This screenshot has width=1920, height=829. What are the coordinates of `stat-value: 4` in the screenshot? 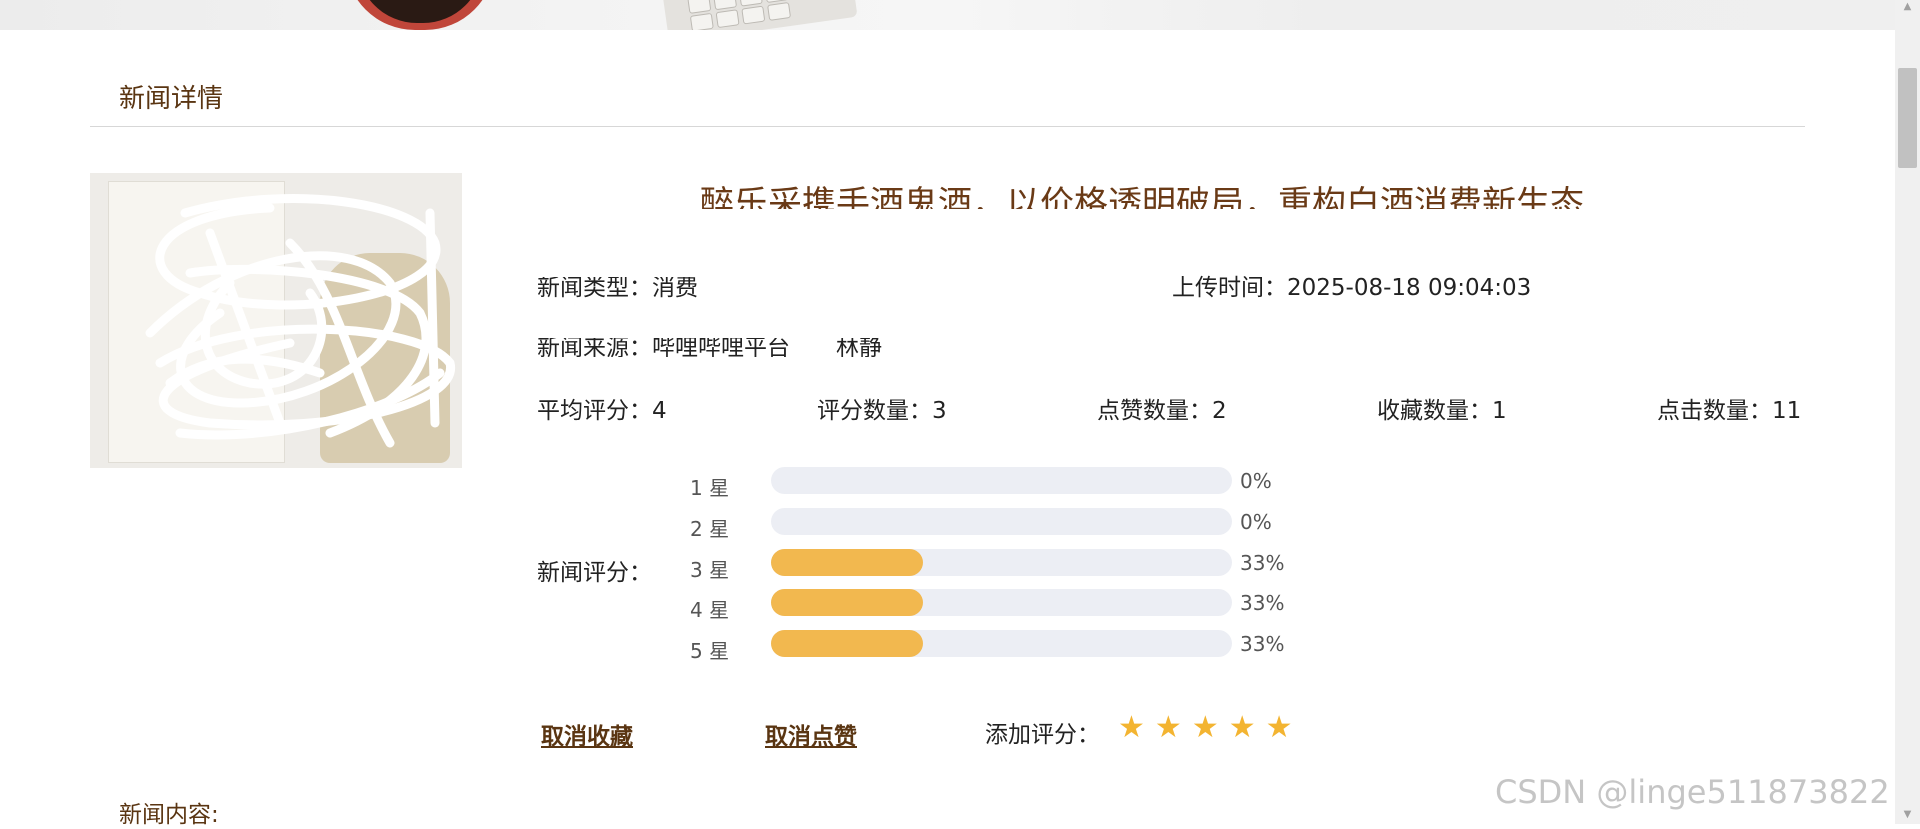 It's located at (659, 411).